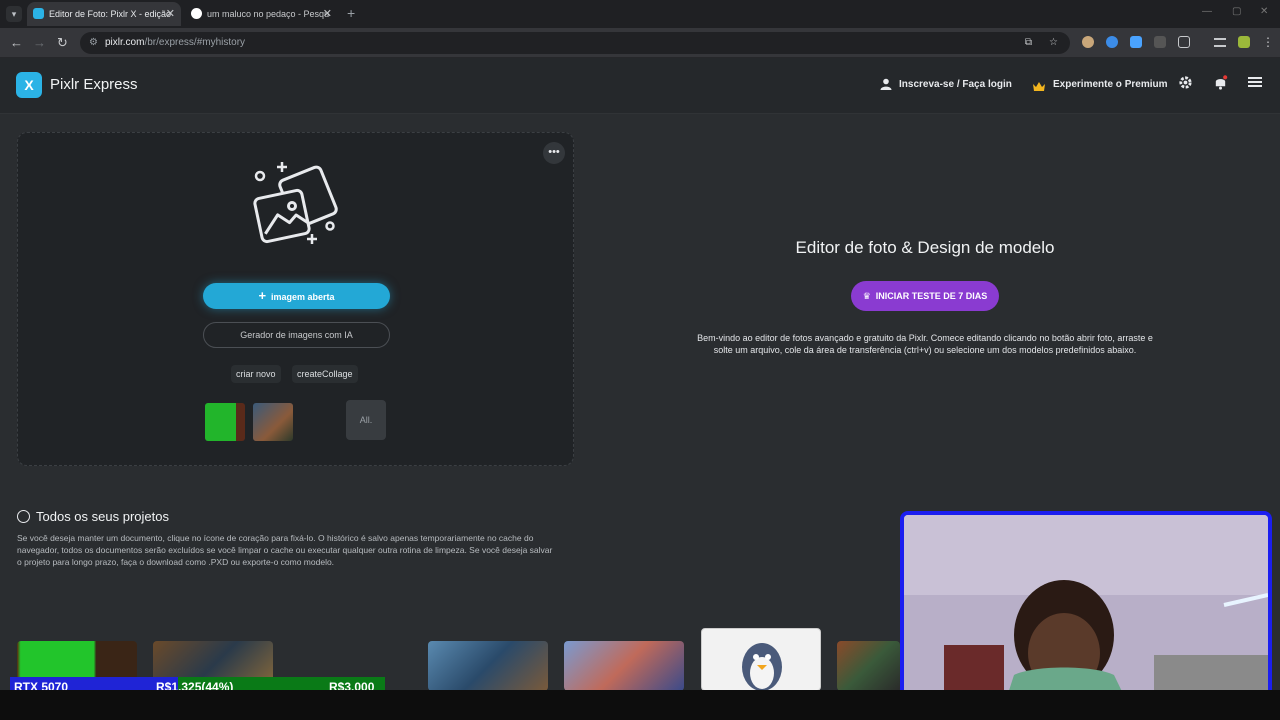 The width and height of the screenshot is (1280, 720). What do you see at coordinates (62, 43) in the screenshot?
I see `reload-icon: ↻` at bounding box center [62, 43].